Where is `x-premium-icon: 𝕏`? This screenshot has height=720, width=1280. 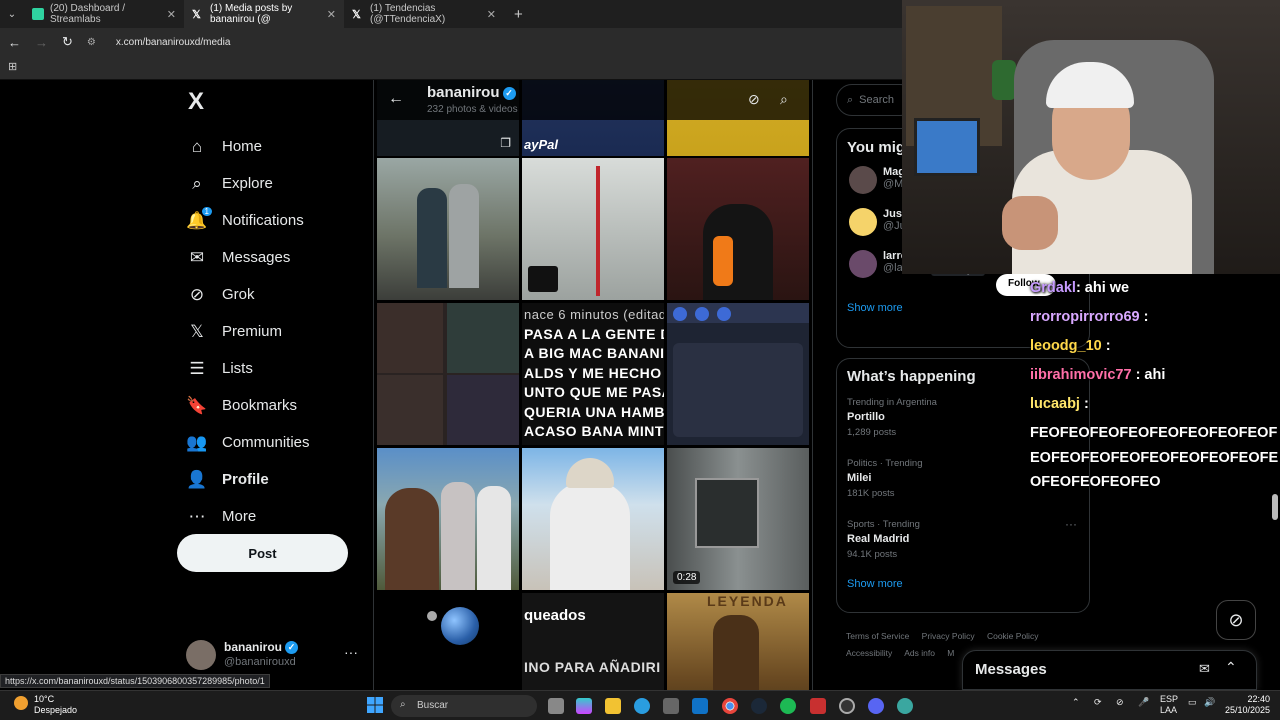
x-premium-icon: 𝕏 is located at coordinates (197, 331).